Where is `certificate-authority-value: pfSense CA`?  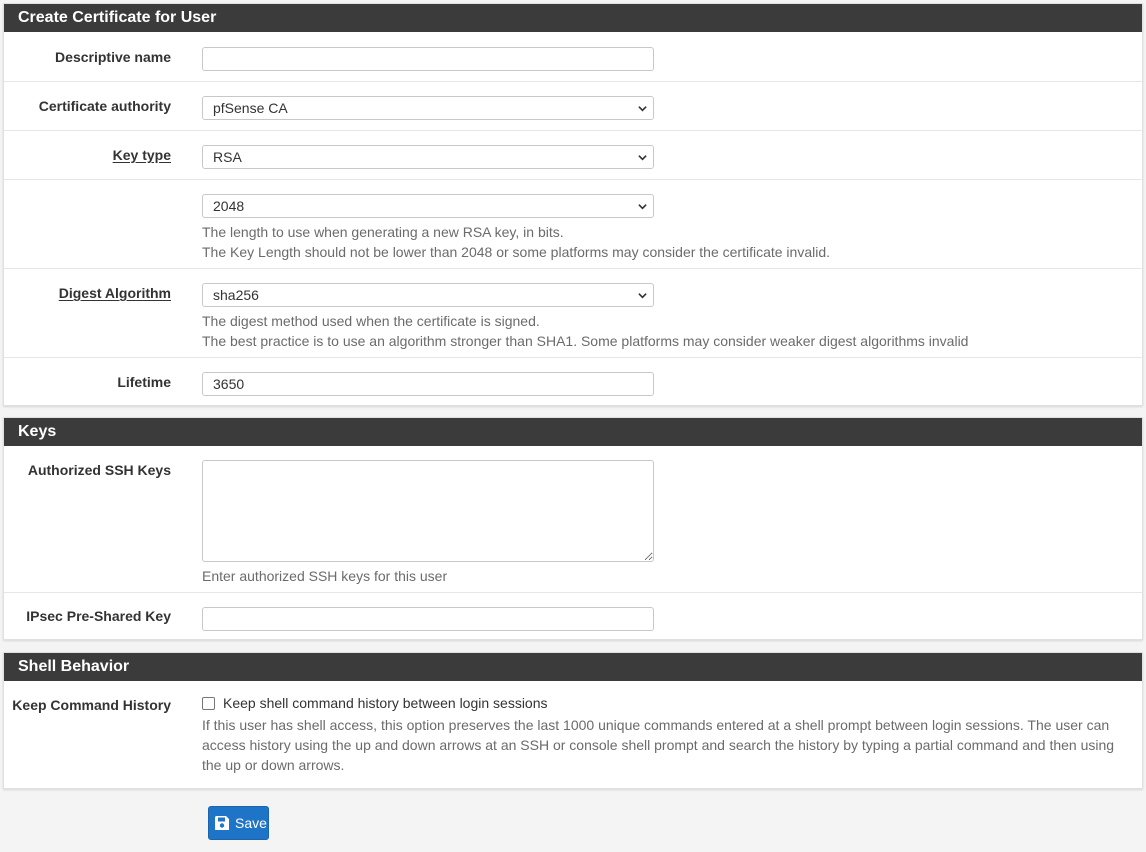
certificate-authority-value: pfSense CA is located at coordinates (250, 108).